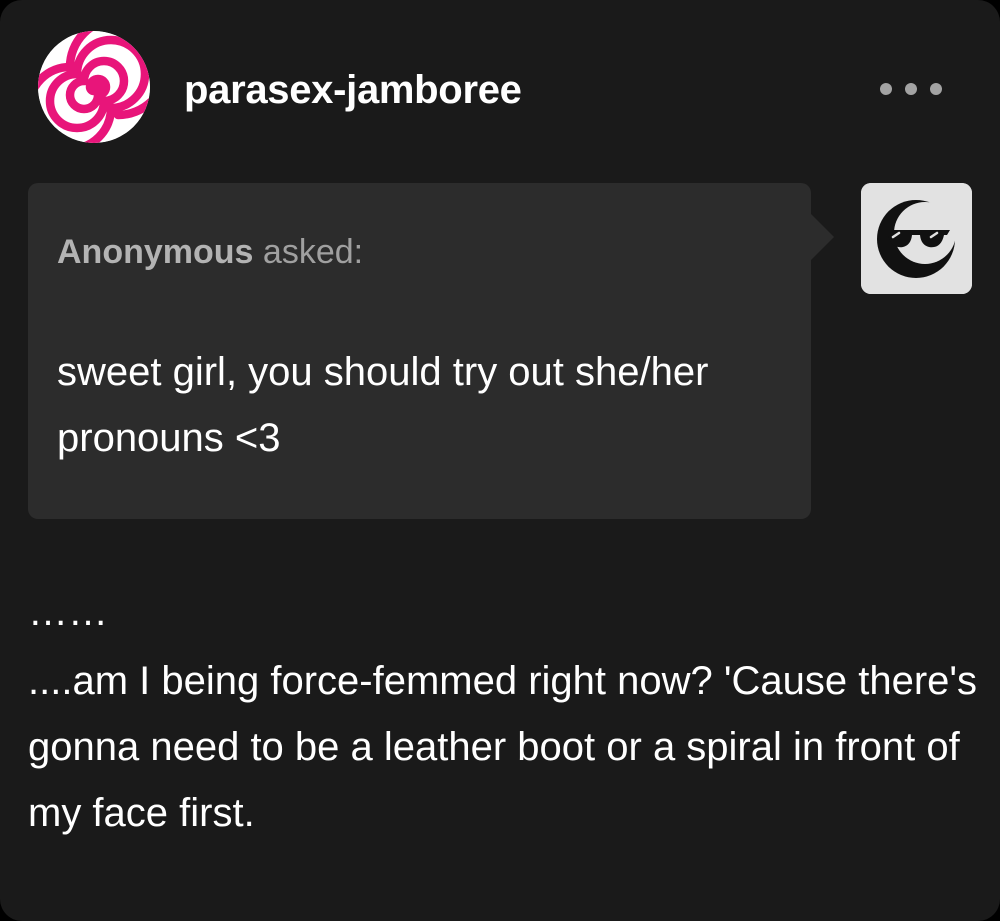 The image size is (1000, 921). What do you see at coordinates (353, 90) in the screenshot?
I see `blog-name: parasex-jamboree` at bounding box center [353, 90].